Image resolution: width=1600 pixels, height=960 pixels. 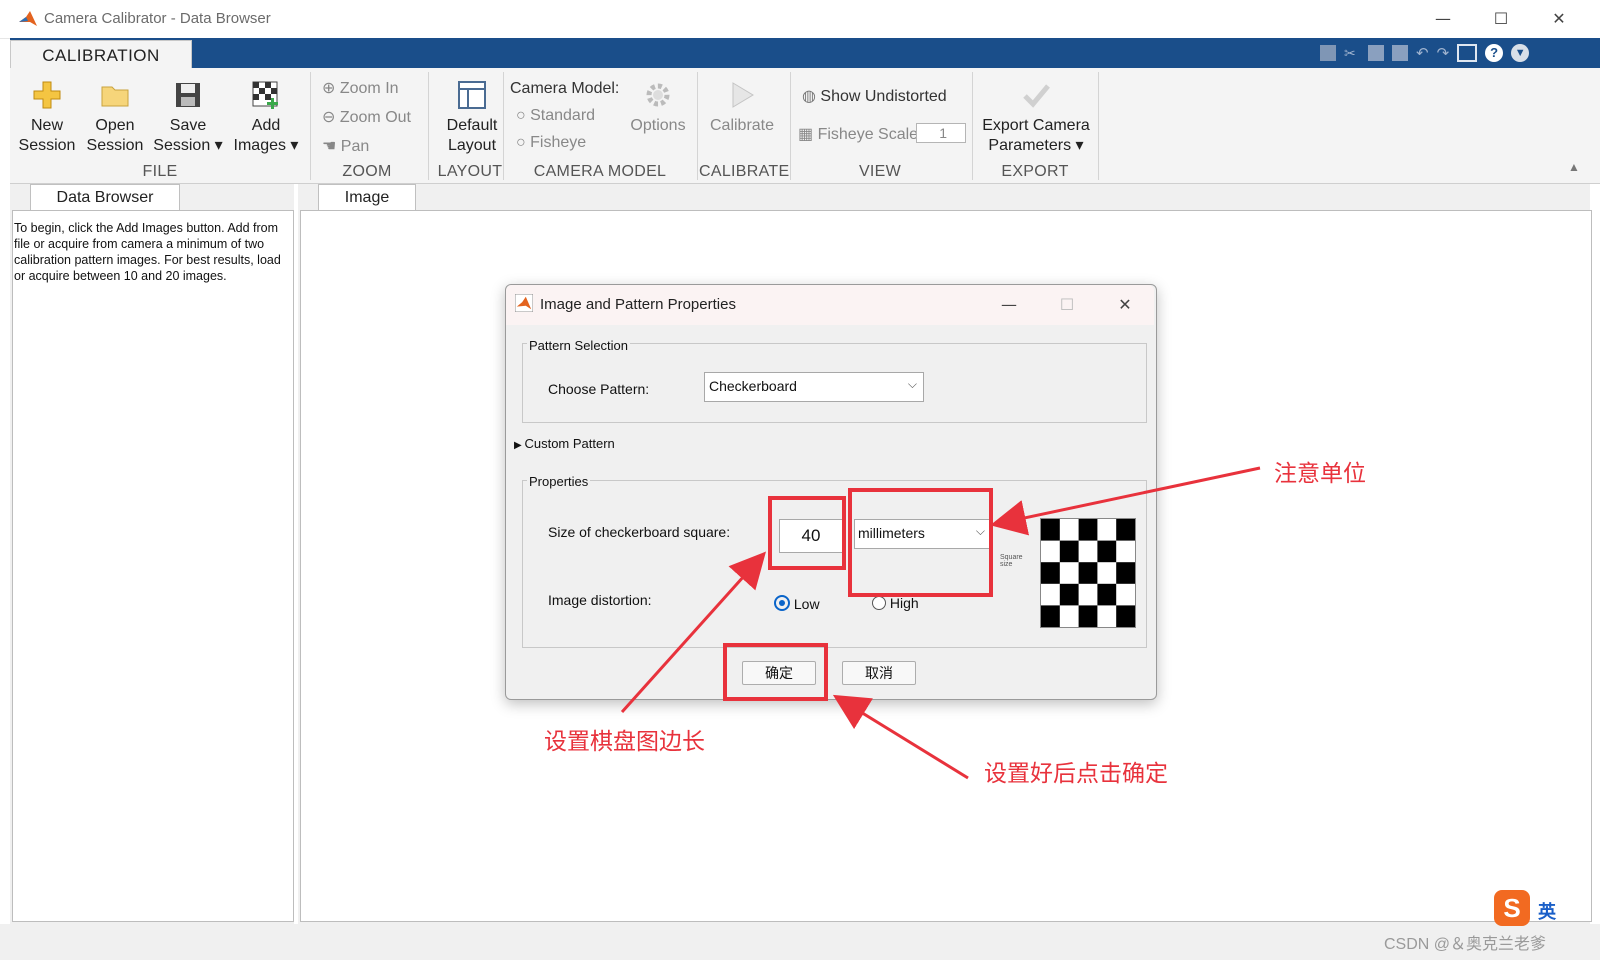 What do you see at coordinates (1125, 501) in the screenshot?
I see `units-arrow` at bounding box center [1125, 501].